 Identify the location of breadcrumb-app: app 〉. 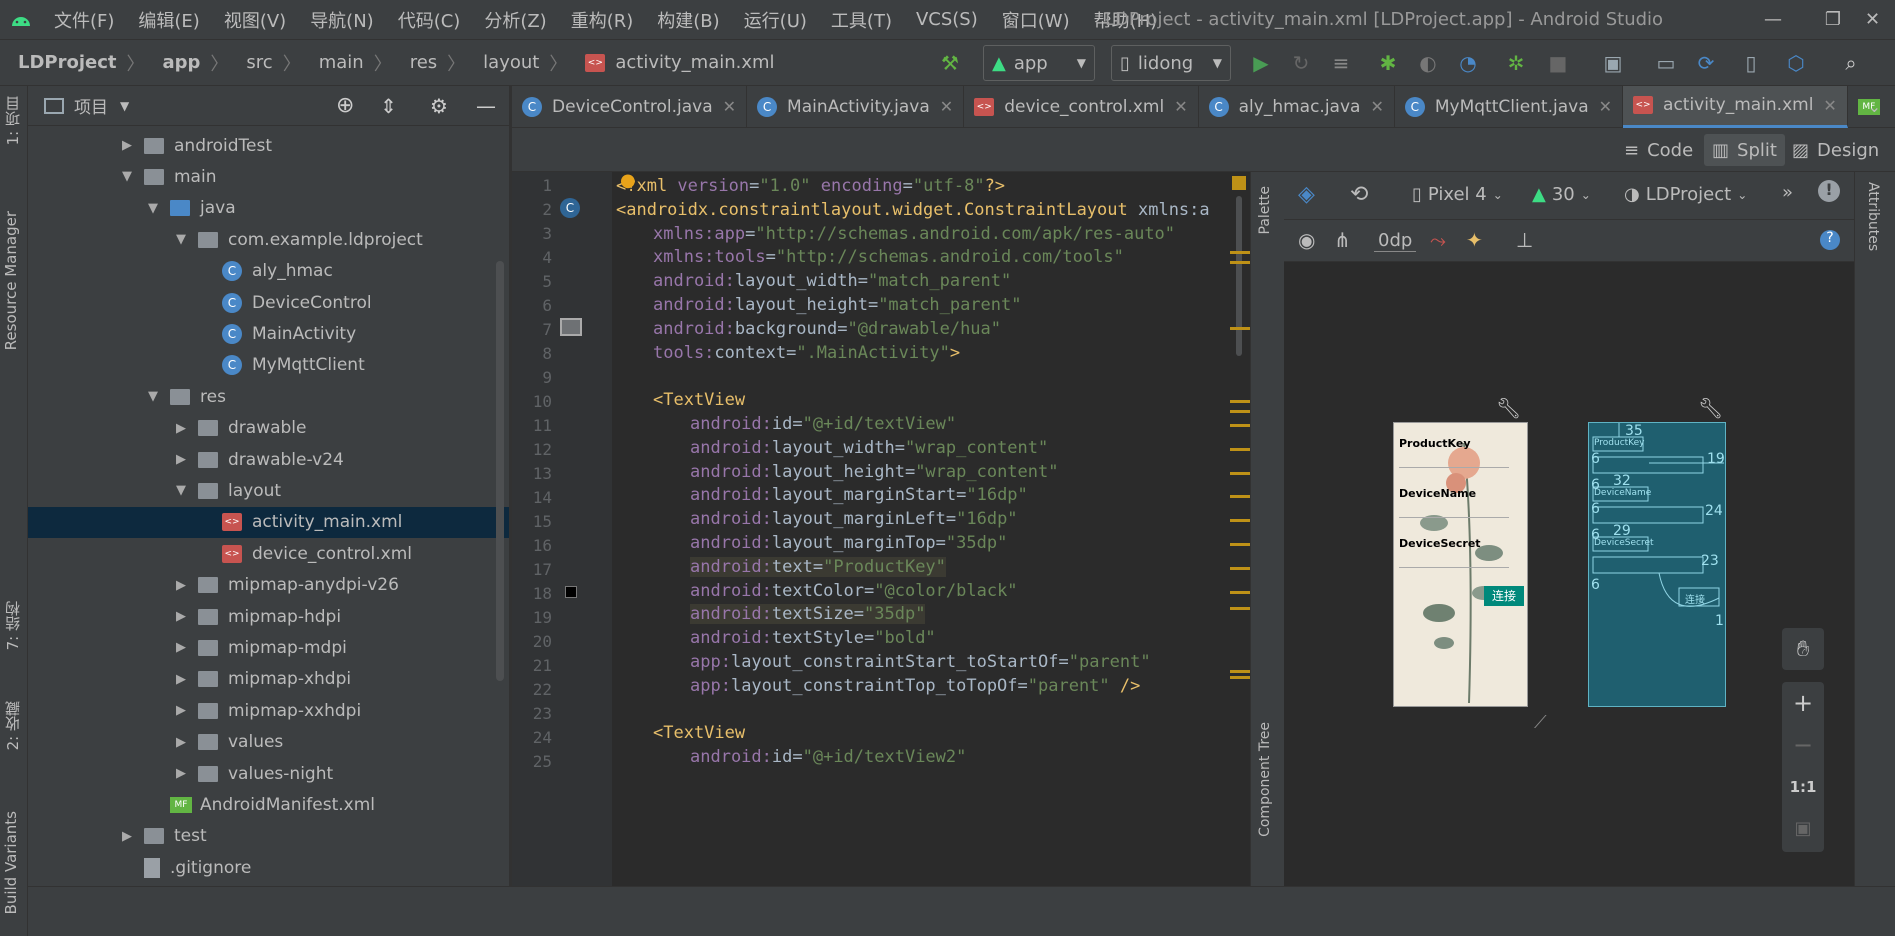
(187, 63).